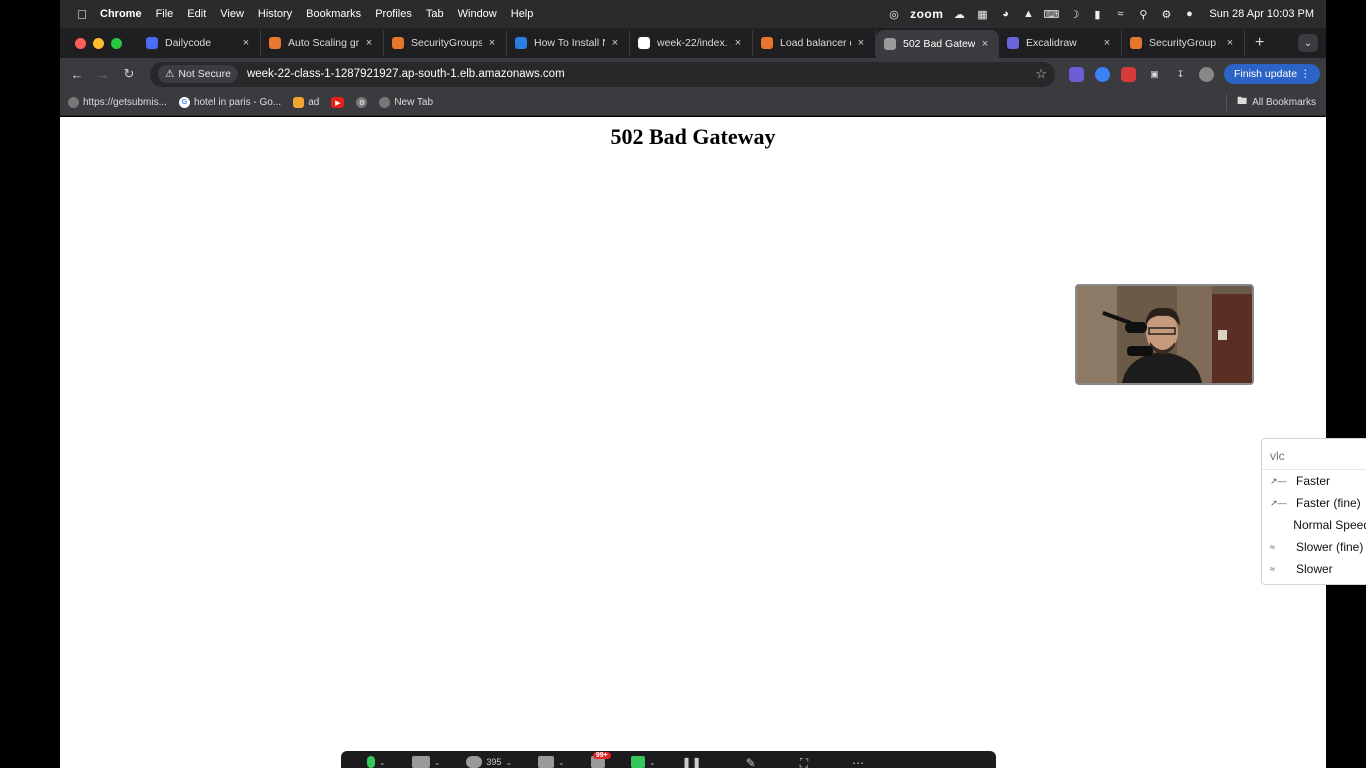  Describe the element at coordinates (333, 14) in the screenshot. I see `menu-bookmarks: Bookmarks` at that location.